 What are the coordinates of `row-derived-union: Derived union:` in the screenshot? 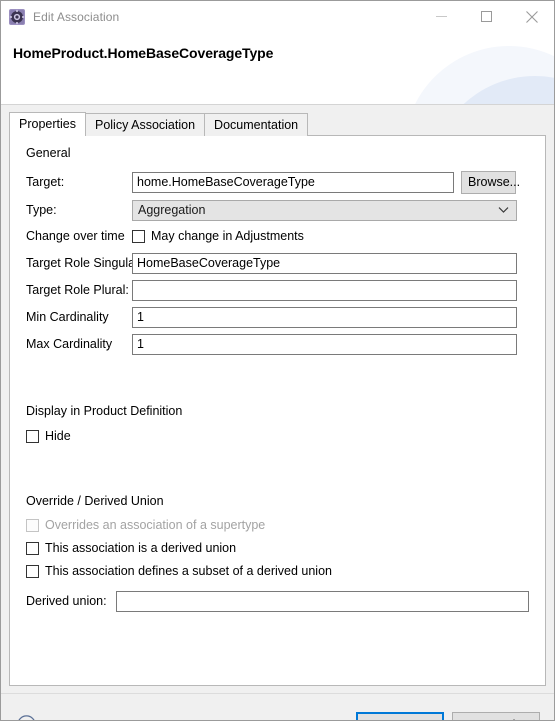 It's located at (277, 601).